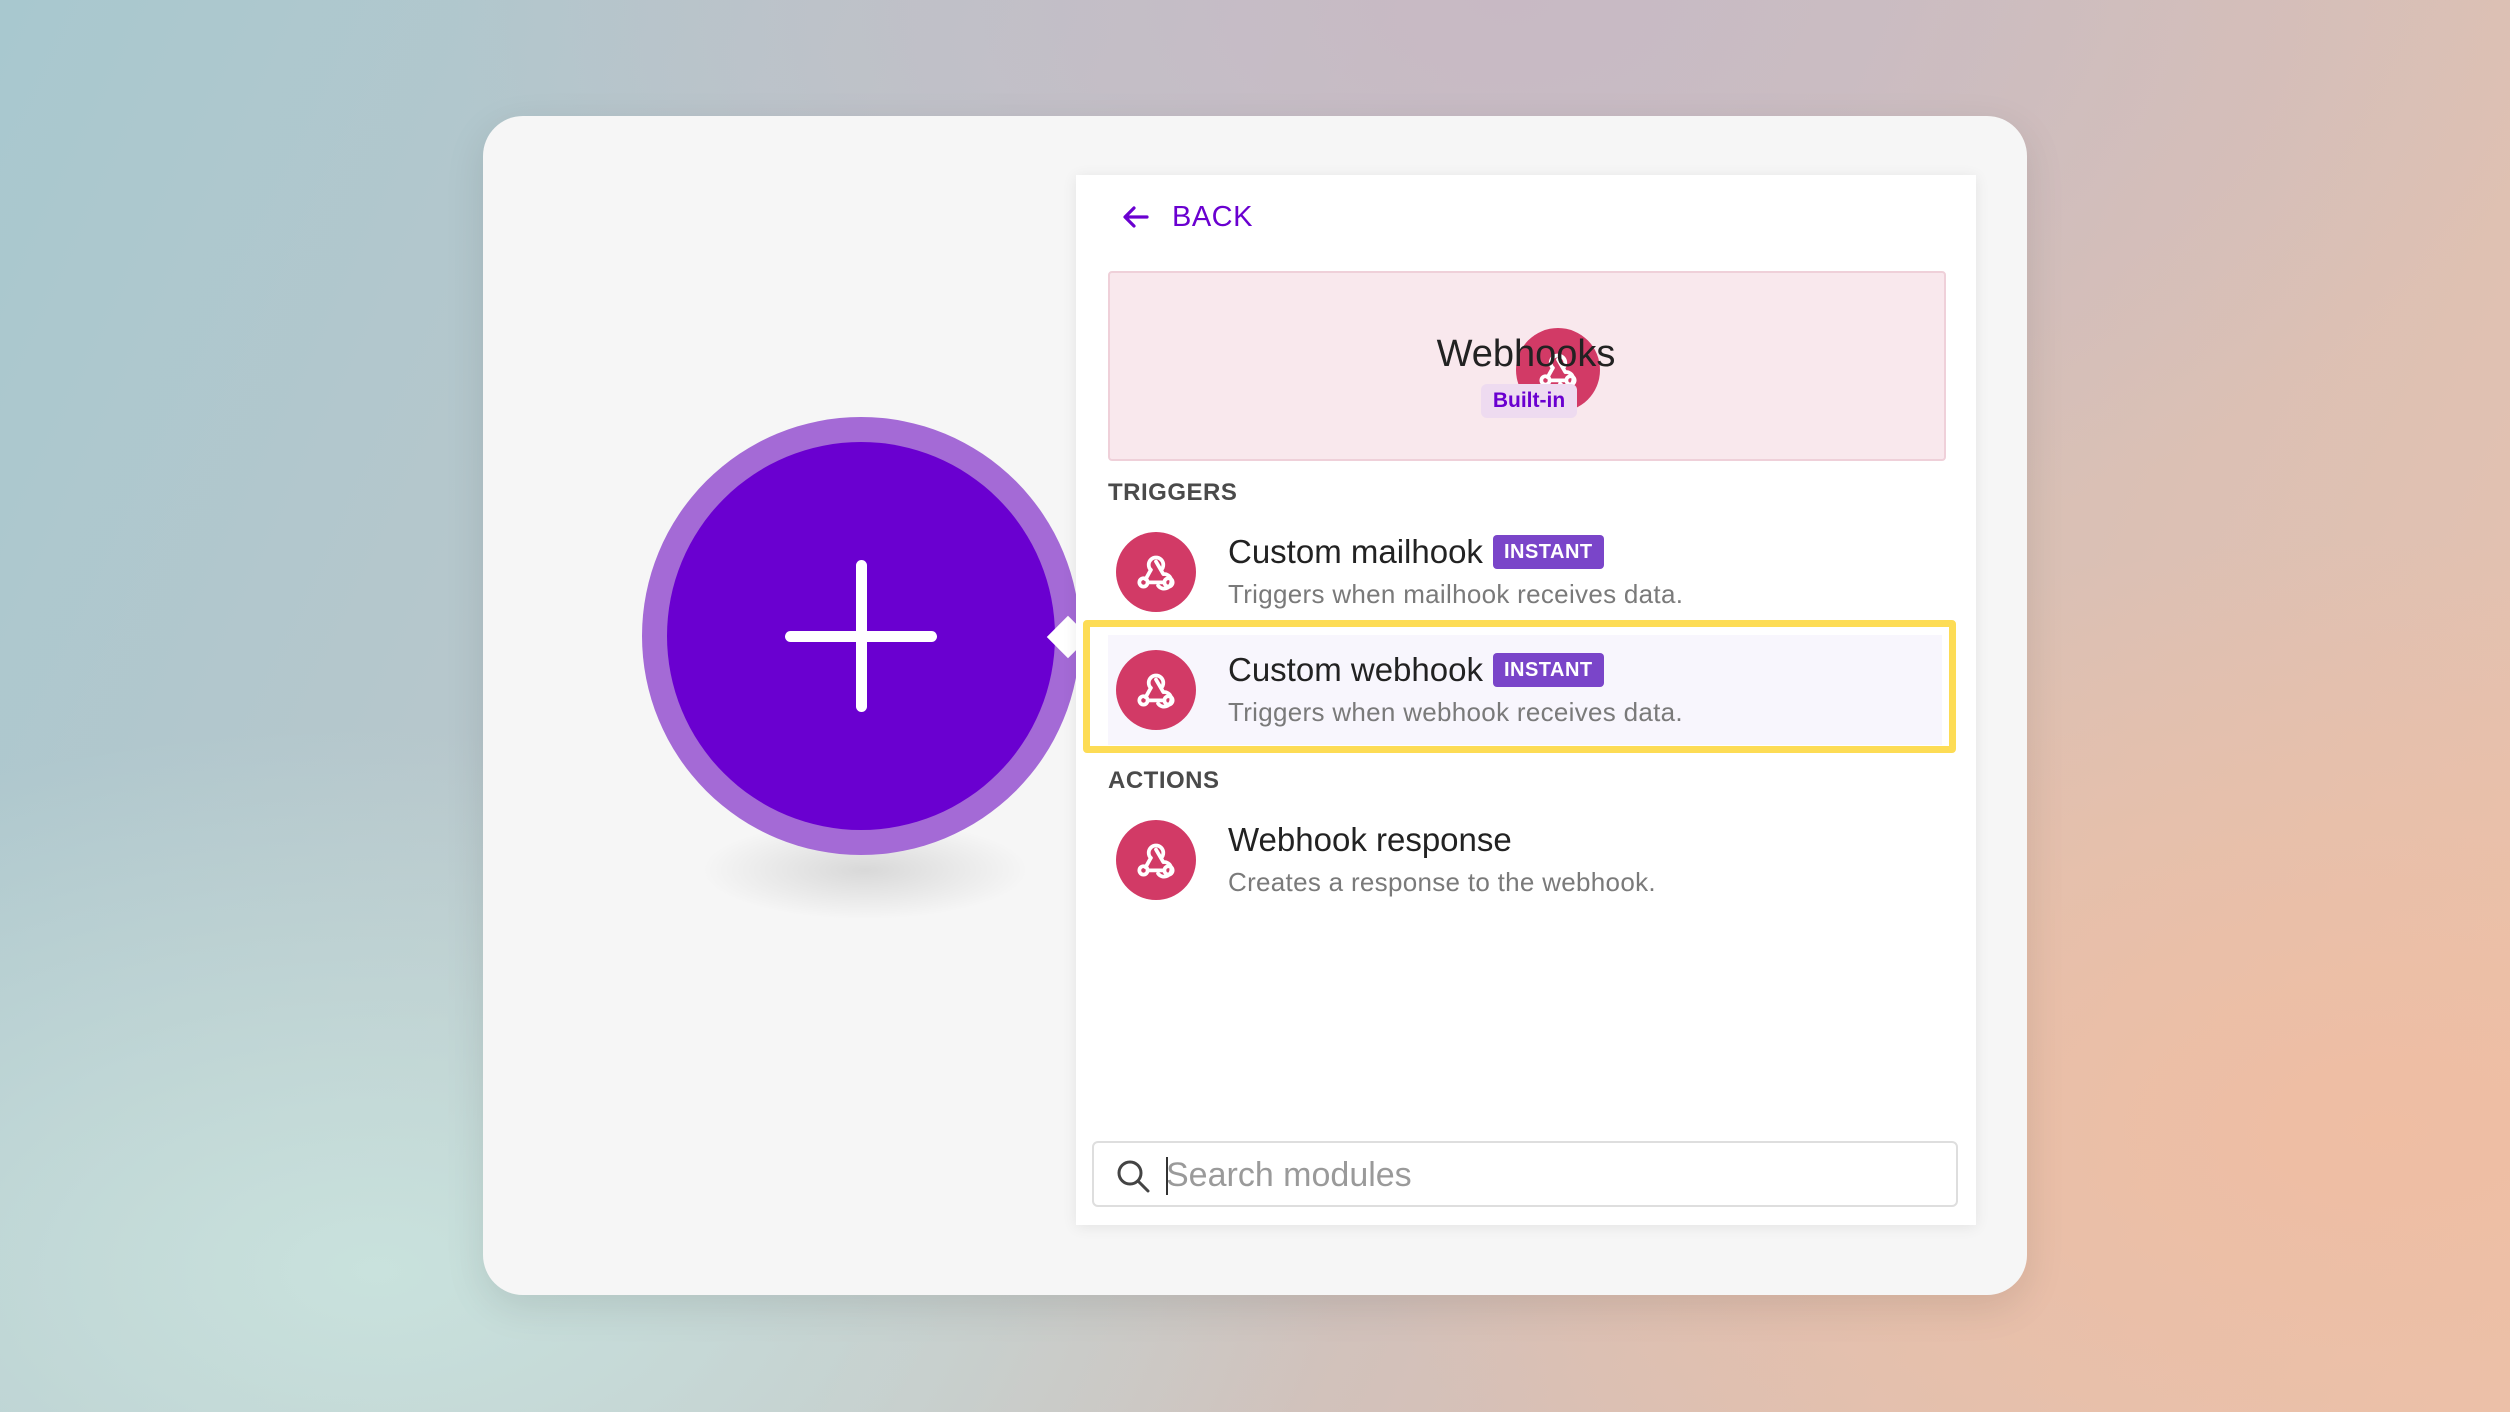  I want to click on module-name-text: Custom mailhook, so click(1355, 551).